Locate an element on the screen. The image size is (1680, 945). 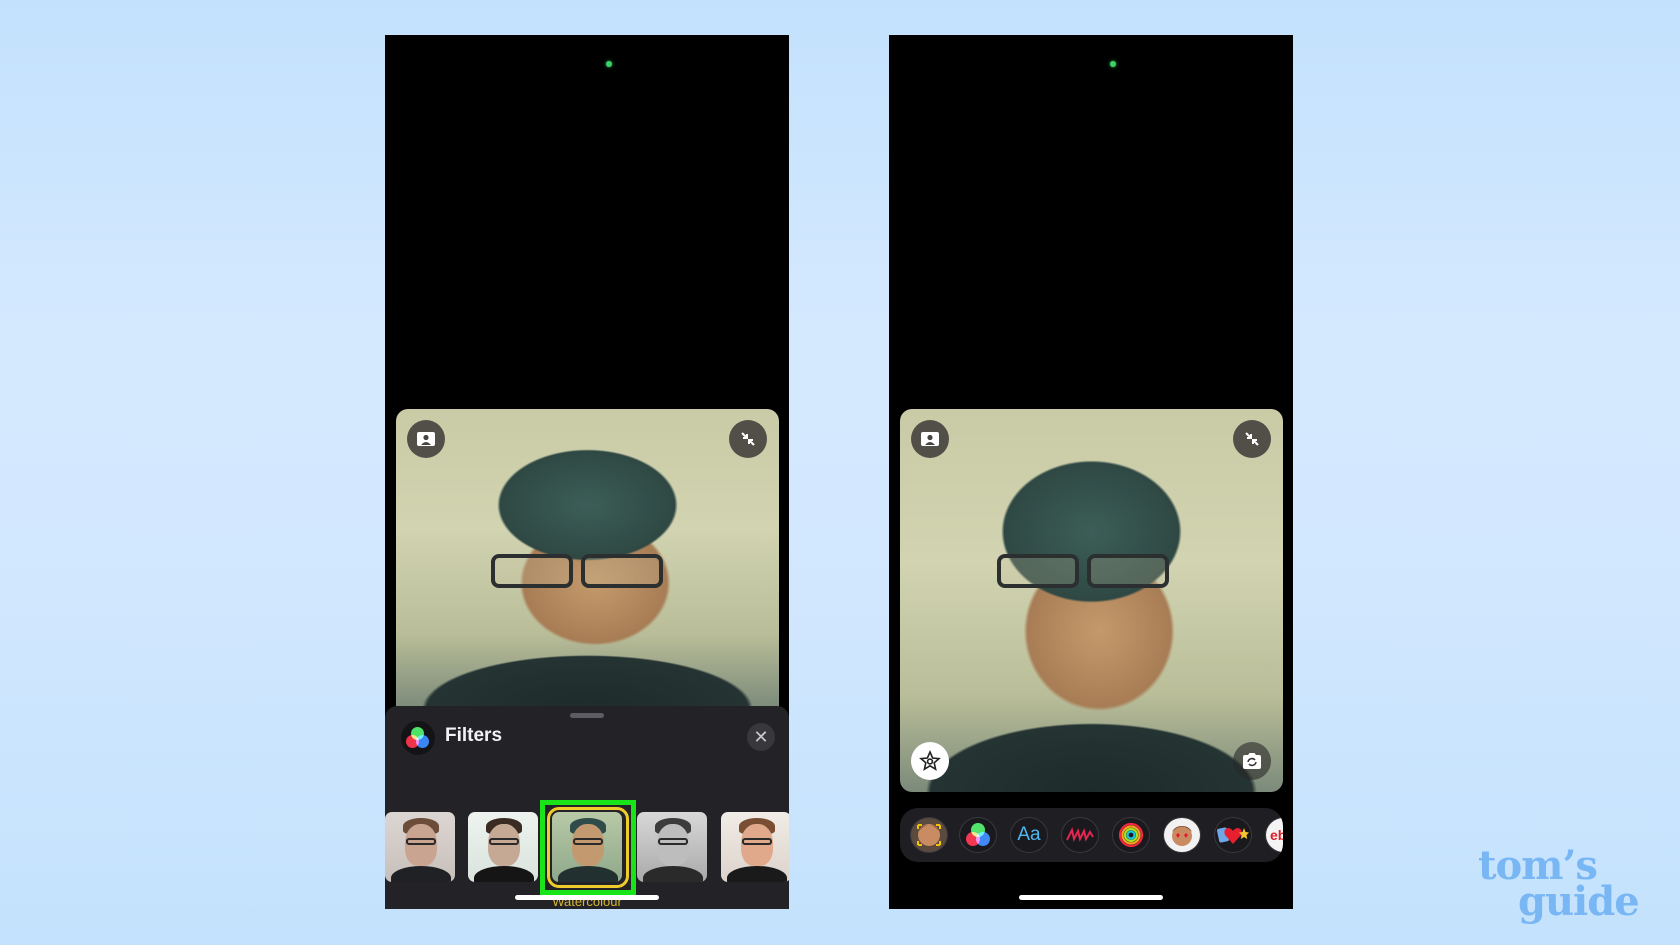
filter-thumbnail-bright is located at coordinates (503, 847).